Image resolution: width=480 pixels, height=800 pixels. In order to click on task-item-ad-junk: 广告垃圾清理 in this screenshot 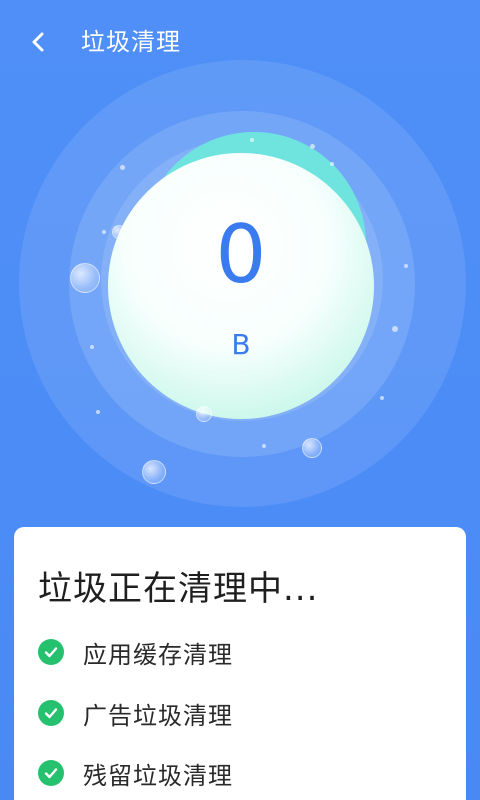, I will do `click(135, 714)`.